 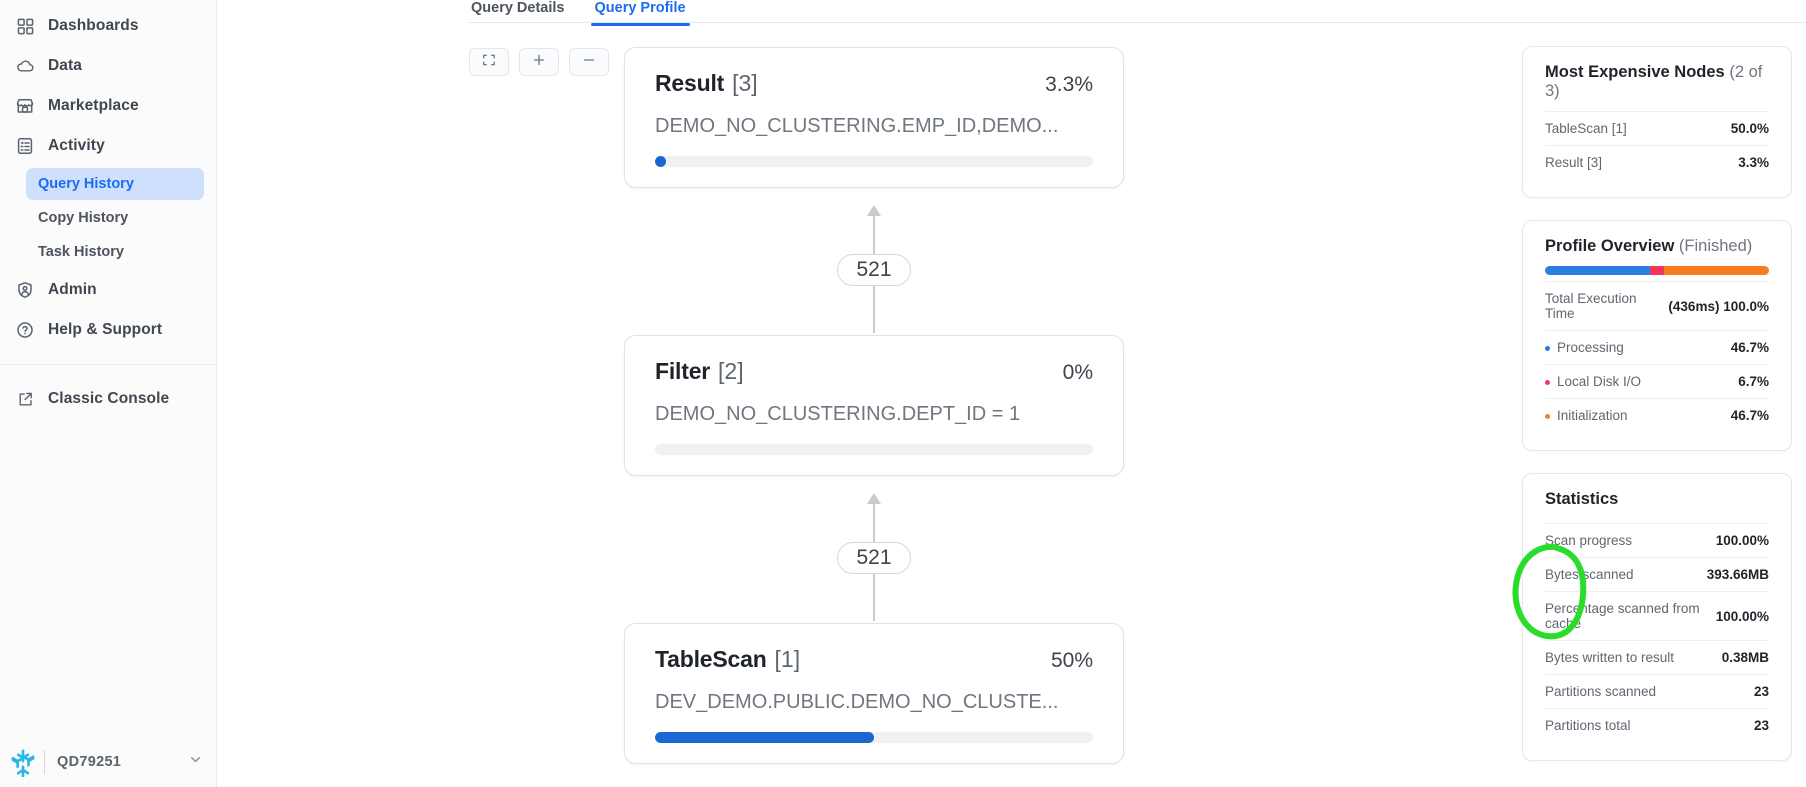 I want to click on card-title-text: Profile Overview, so click(x=1610, y=246).